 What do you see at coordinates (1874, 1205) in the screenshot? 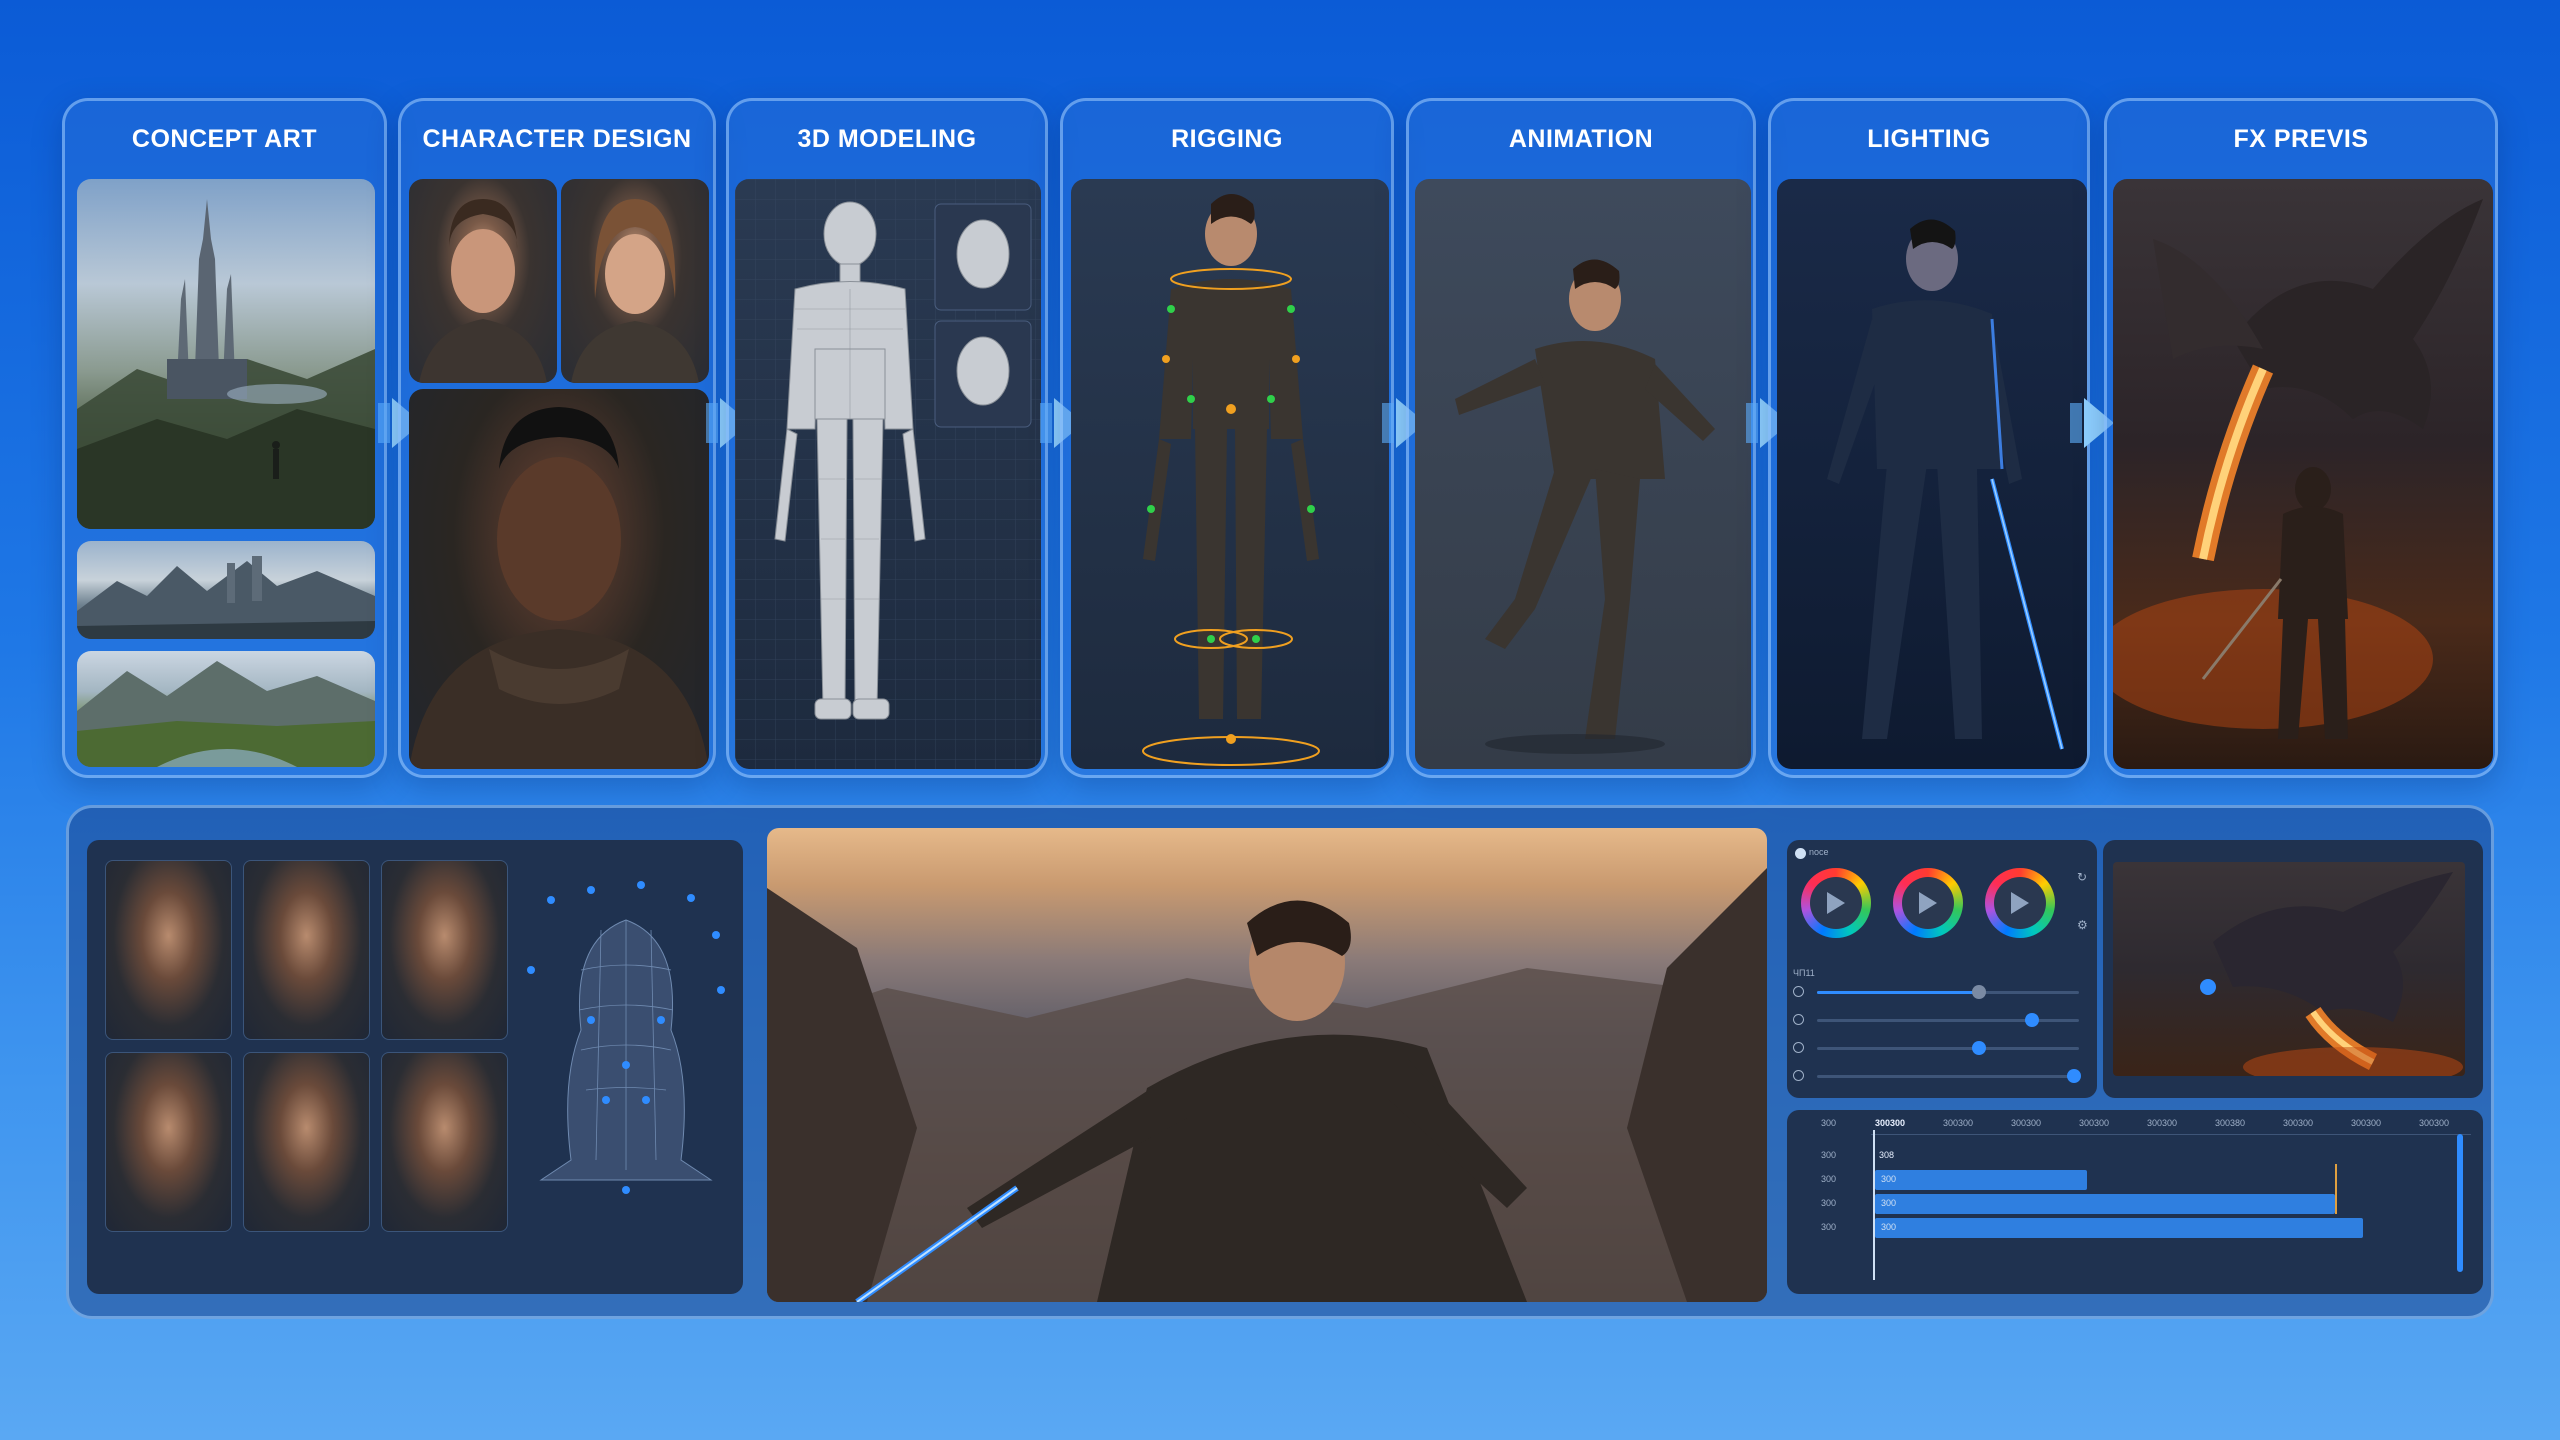
I see `playhead-start` at bounding box center [1874, 1205].